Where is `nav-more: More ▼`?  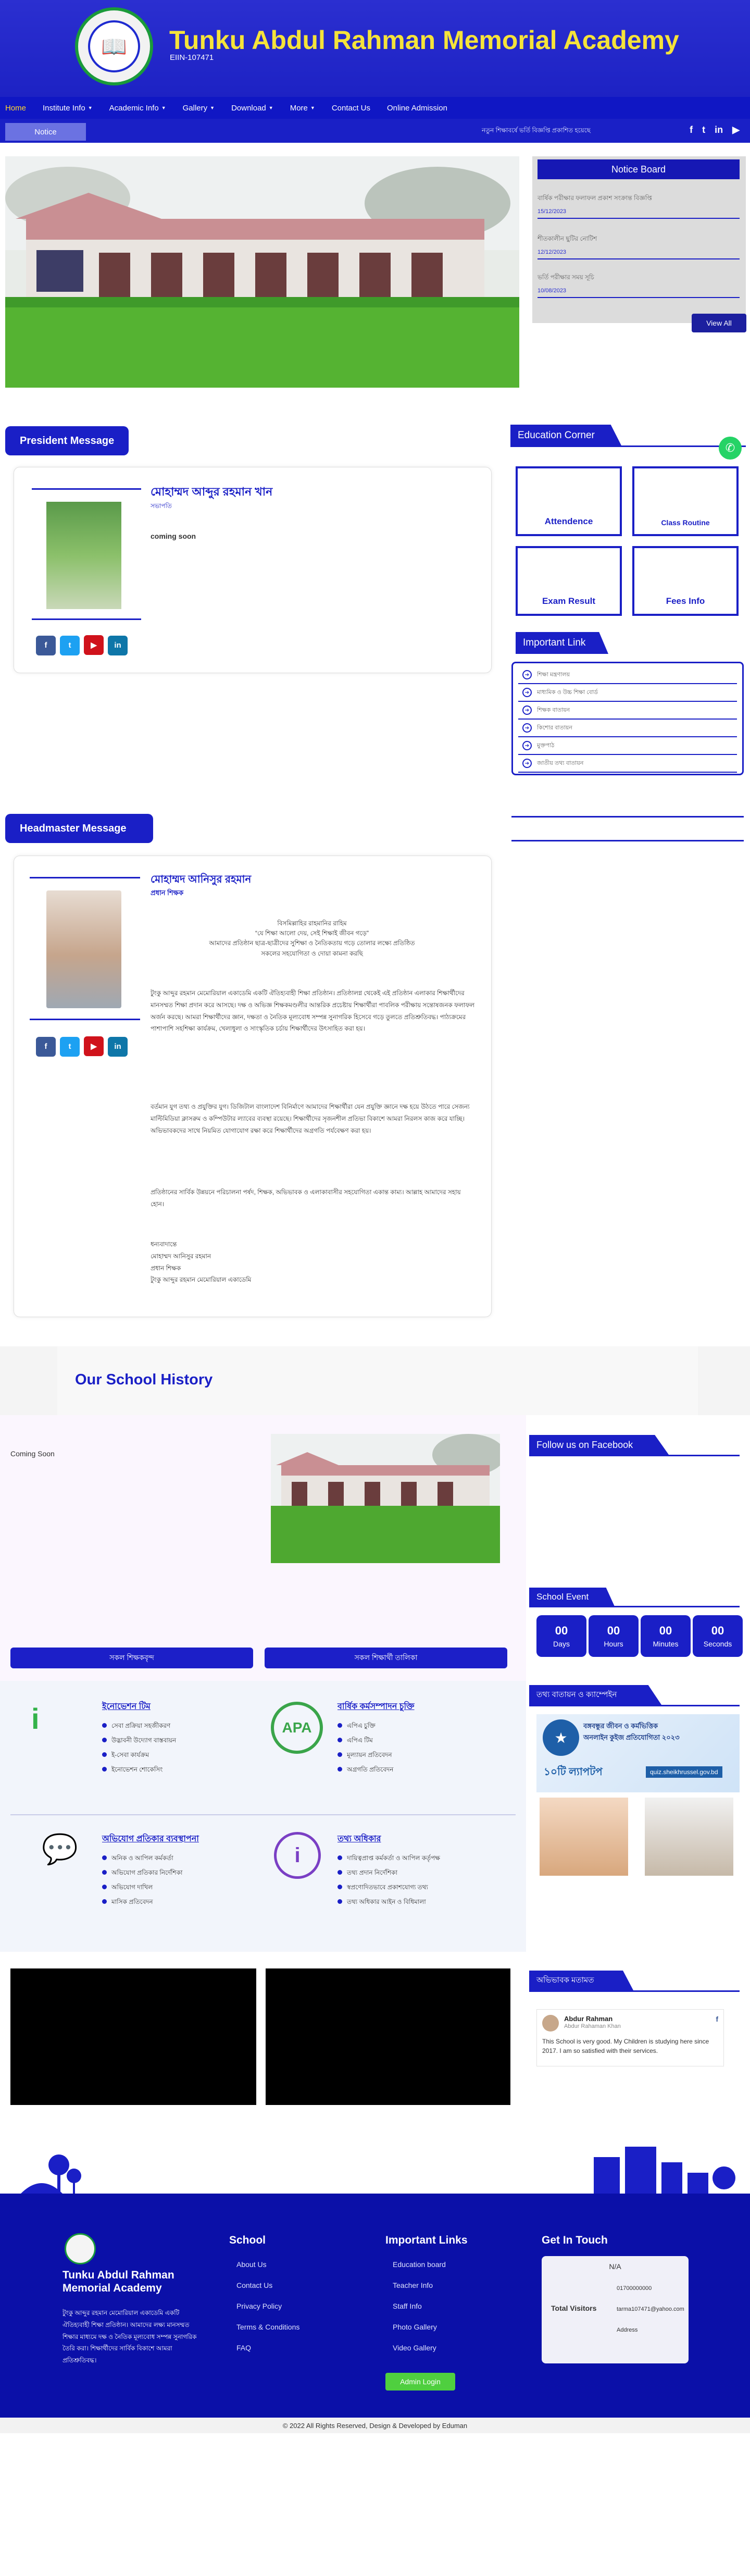
nav-more: More ▼ is located at coordinates (302, 108).